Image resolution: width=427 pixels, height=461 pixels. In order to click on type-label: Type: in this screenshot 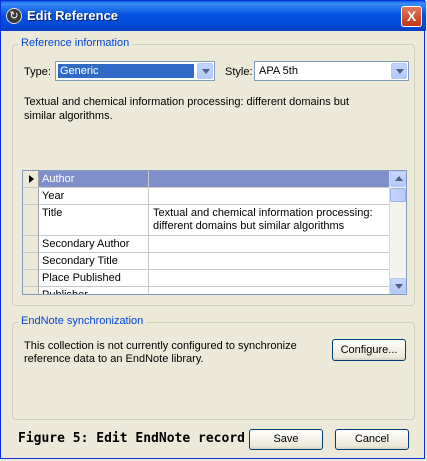, I will do `click(37, 72)`.